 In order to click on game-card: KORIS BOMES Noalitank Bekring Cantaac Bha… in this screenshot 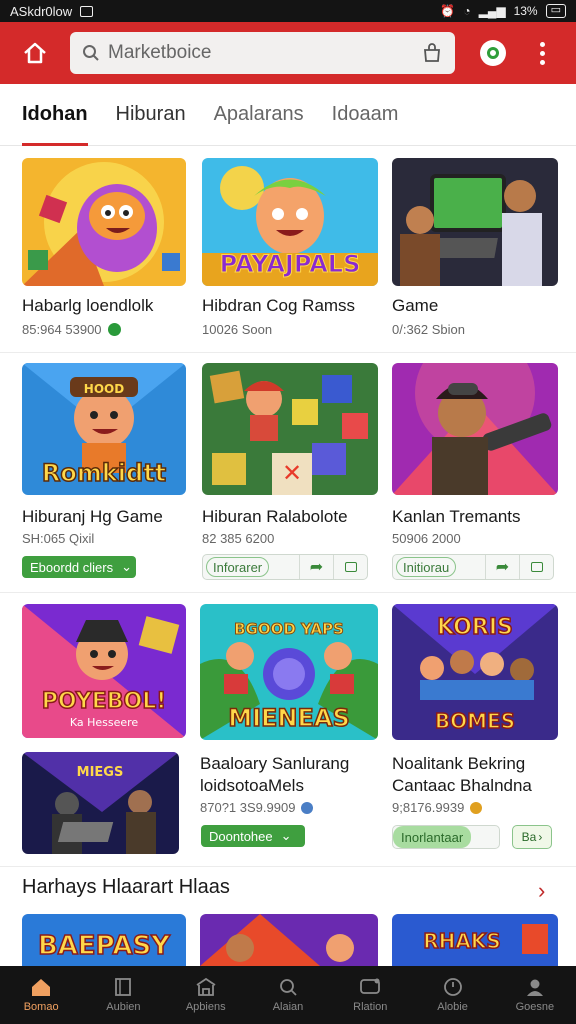, I will do `click(475, 709)`.